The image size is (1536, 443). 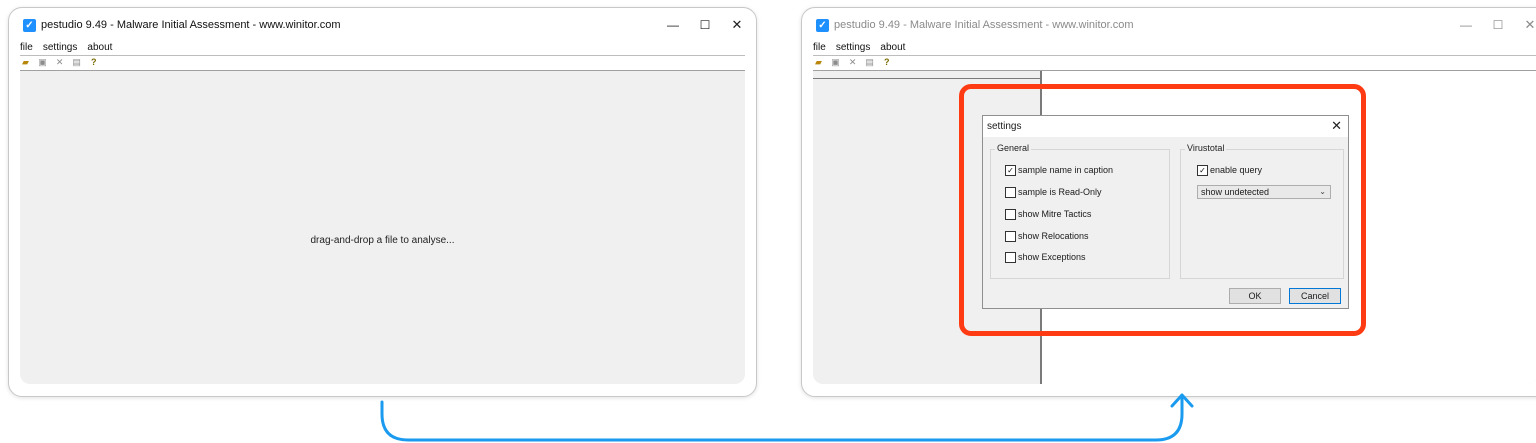 I want to click on transition-arrow, so click(x=787, y=417).